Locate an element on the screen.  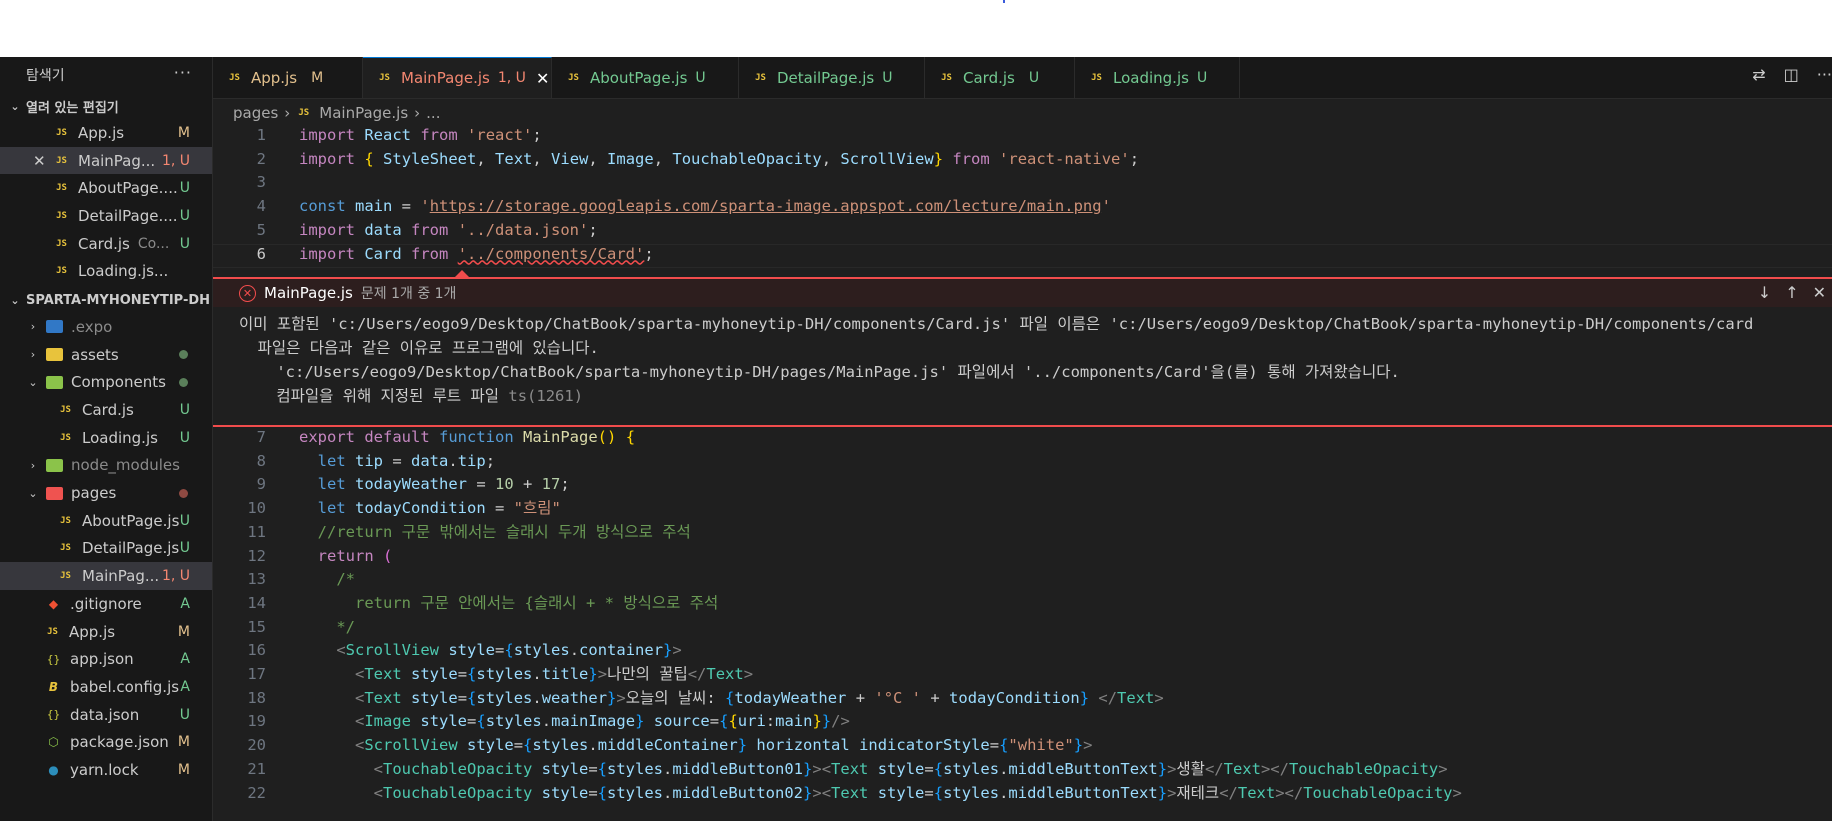
folder-name: Components is located at coordinates (118, 382).